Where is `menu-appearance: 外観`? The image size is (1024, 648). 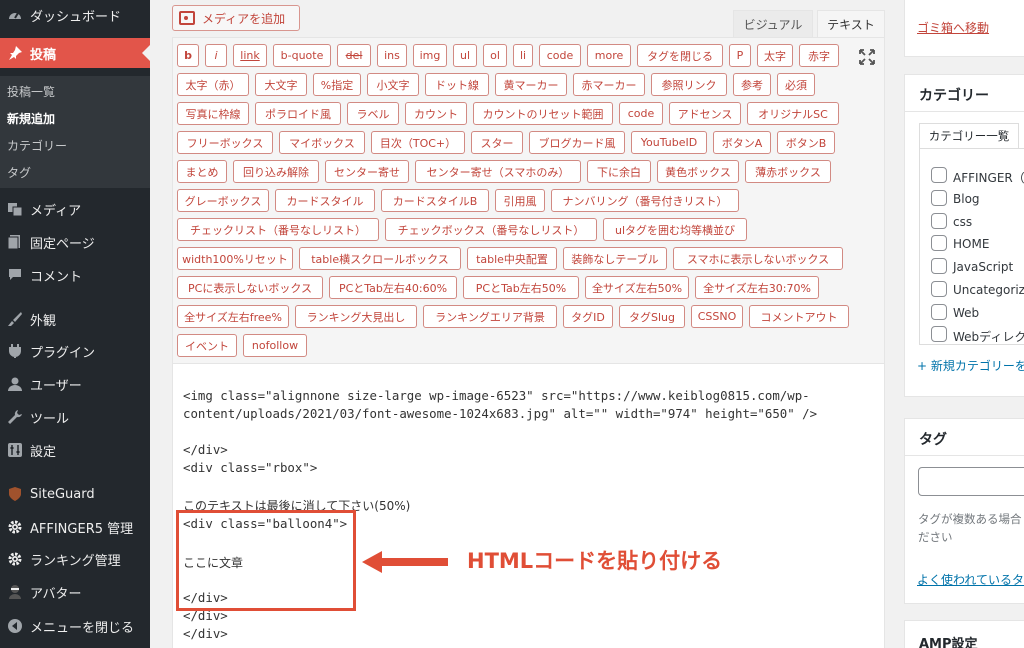
menu-appearance: 外観 is located at coordinates (75, 319).